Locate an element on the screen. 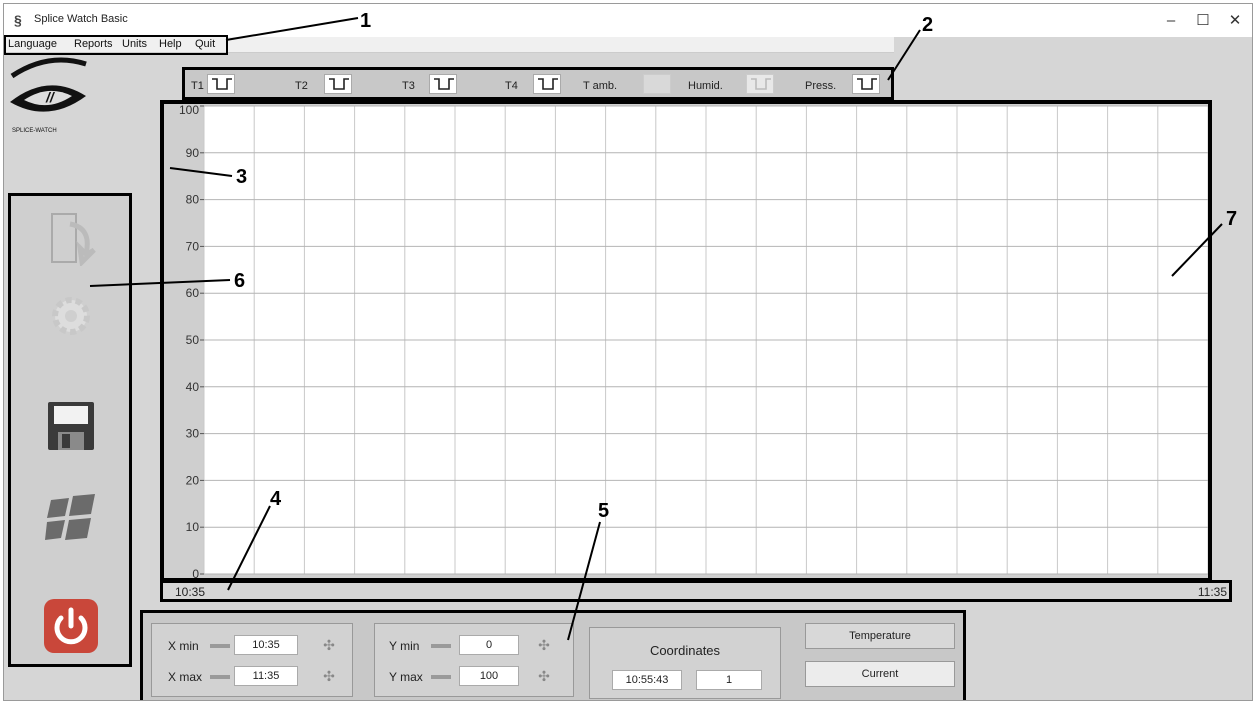 This screenshot has width=1256, height=704. callout-1: 1 is located at coordinates (366, 21).